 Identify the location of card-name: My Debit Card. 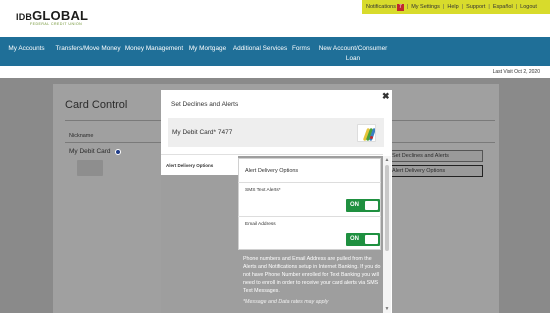
(90, 151).